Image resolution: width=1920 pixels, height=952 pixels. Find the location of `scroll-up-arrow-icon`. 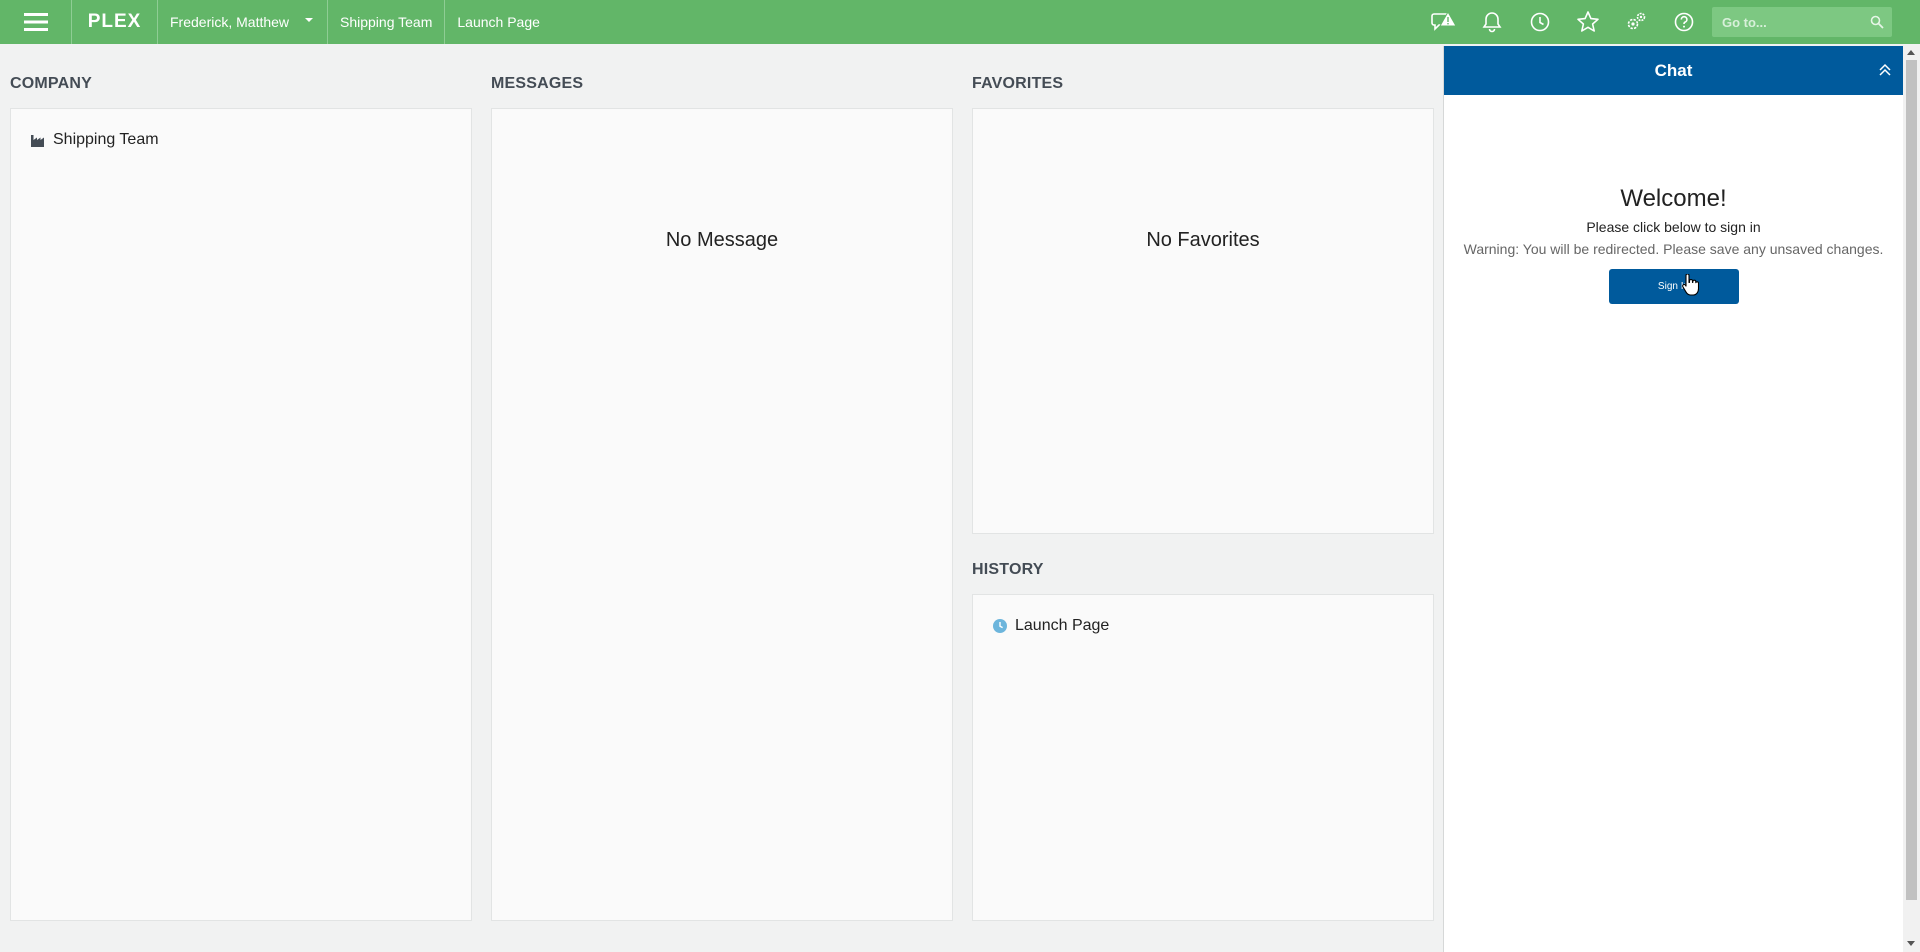

scroll-up-arrow-icon is located at coordinates (1911, 52).